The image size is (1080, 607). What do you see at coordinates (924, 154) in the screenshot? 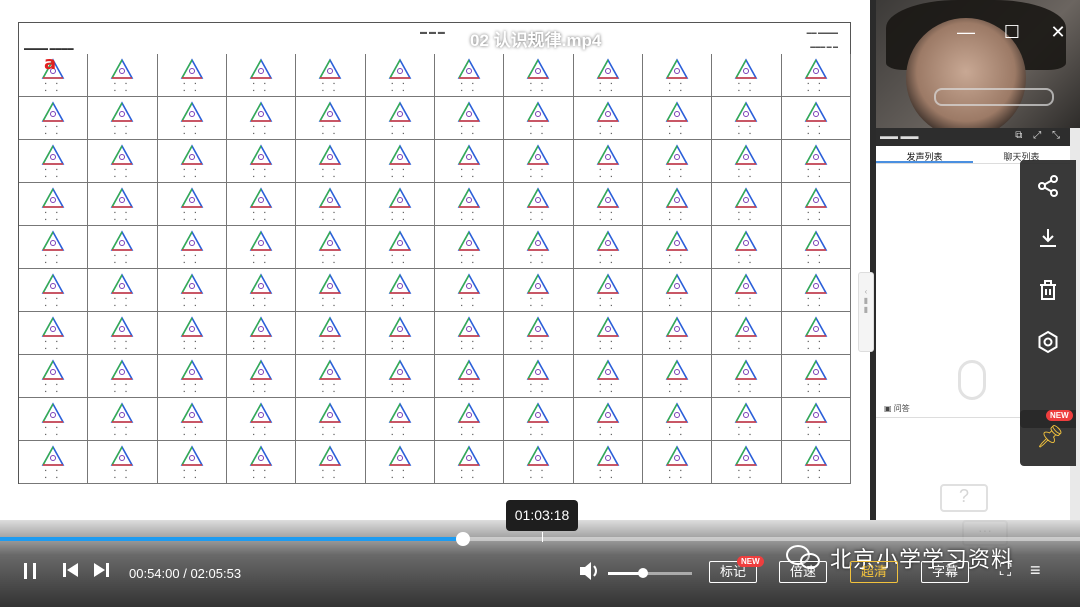
I see `tab-speaker-list: 发声列表` at bounding box center [924, 154].